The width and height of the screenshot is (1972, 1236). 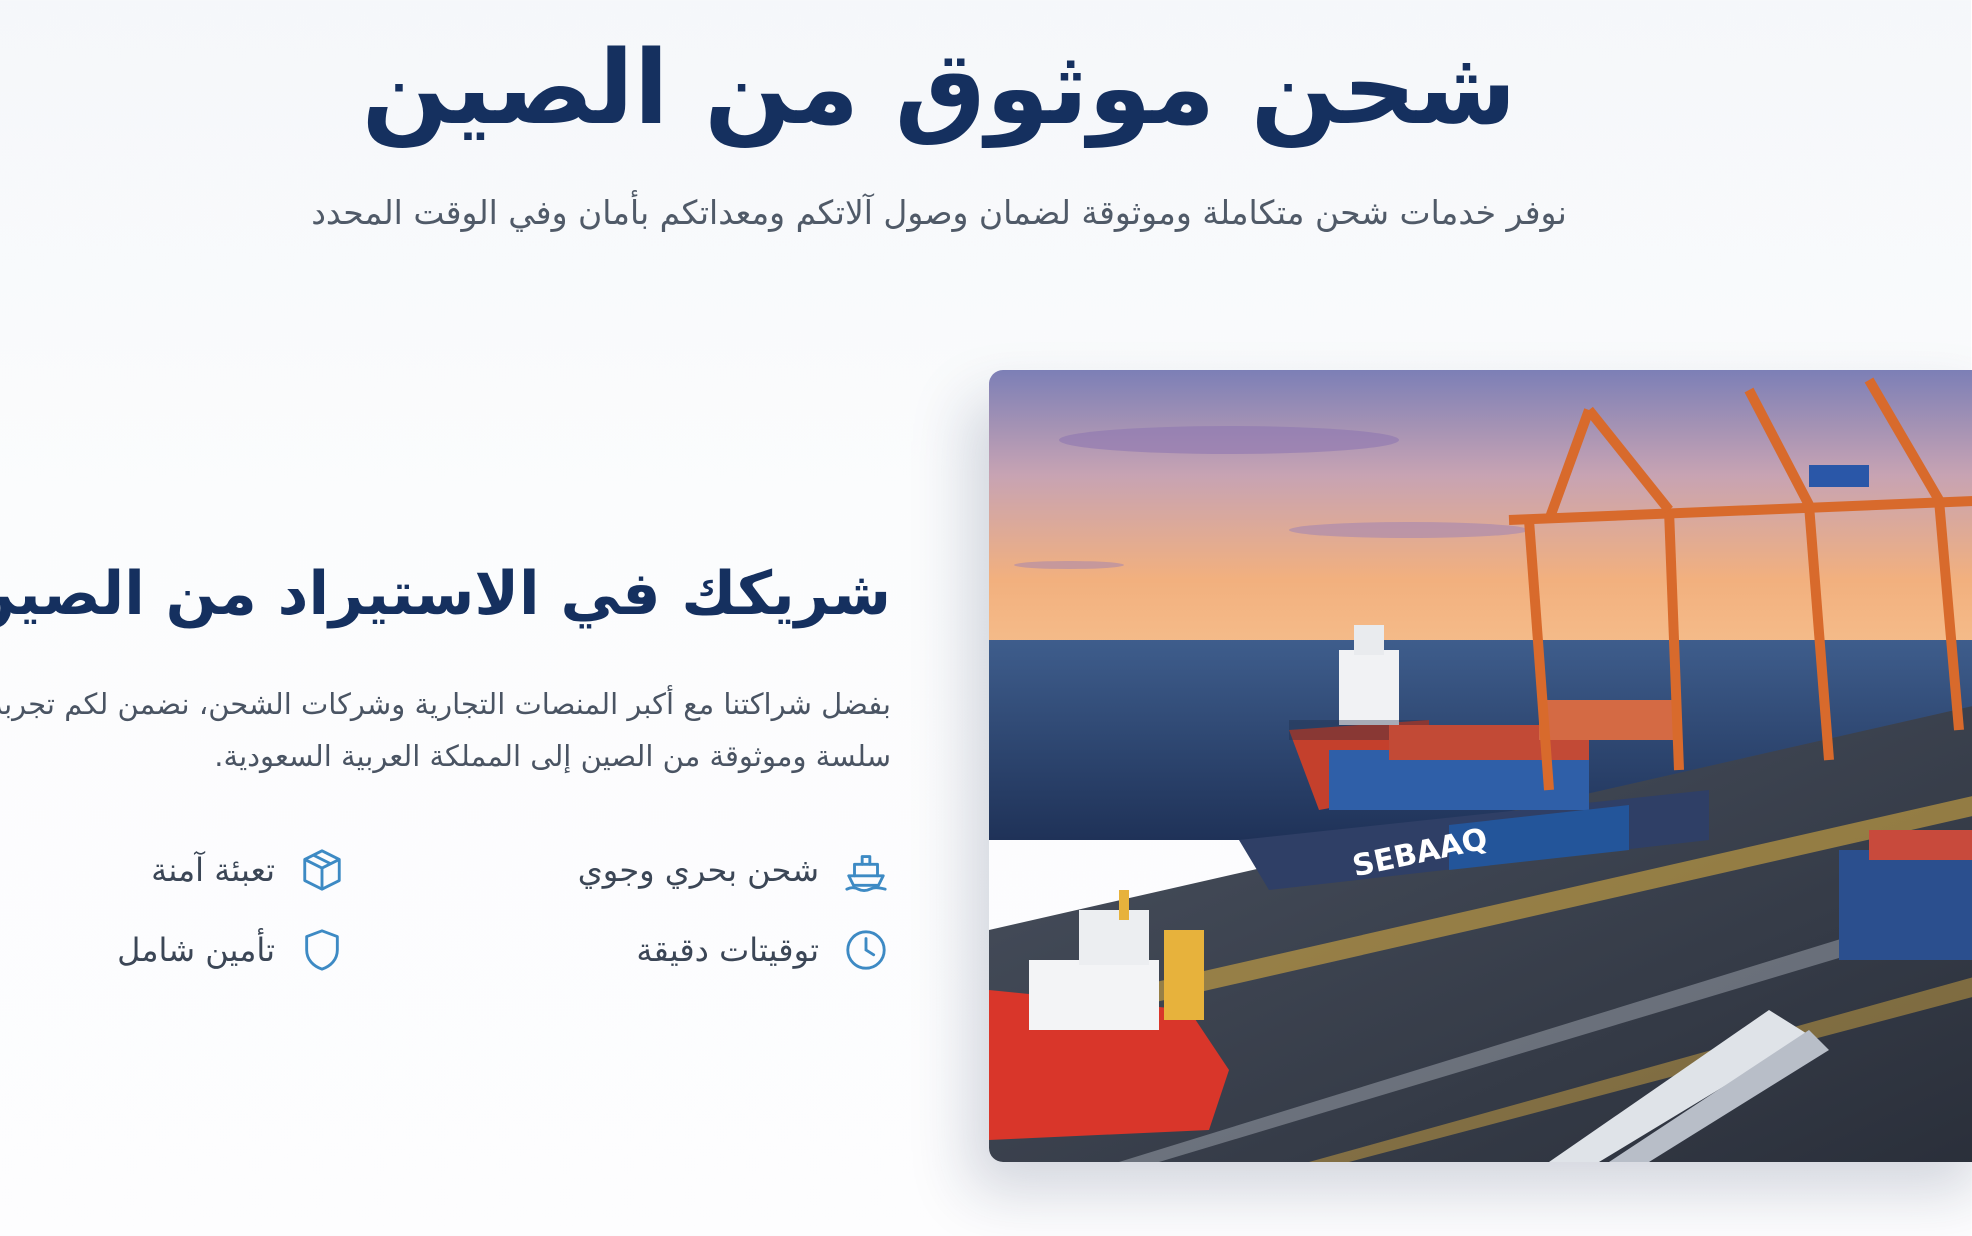 I want to click on feature-secure-packaging: تعبئة آمنة, so click(x=250, y=870).